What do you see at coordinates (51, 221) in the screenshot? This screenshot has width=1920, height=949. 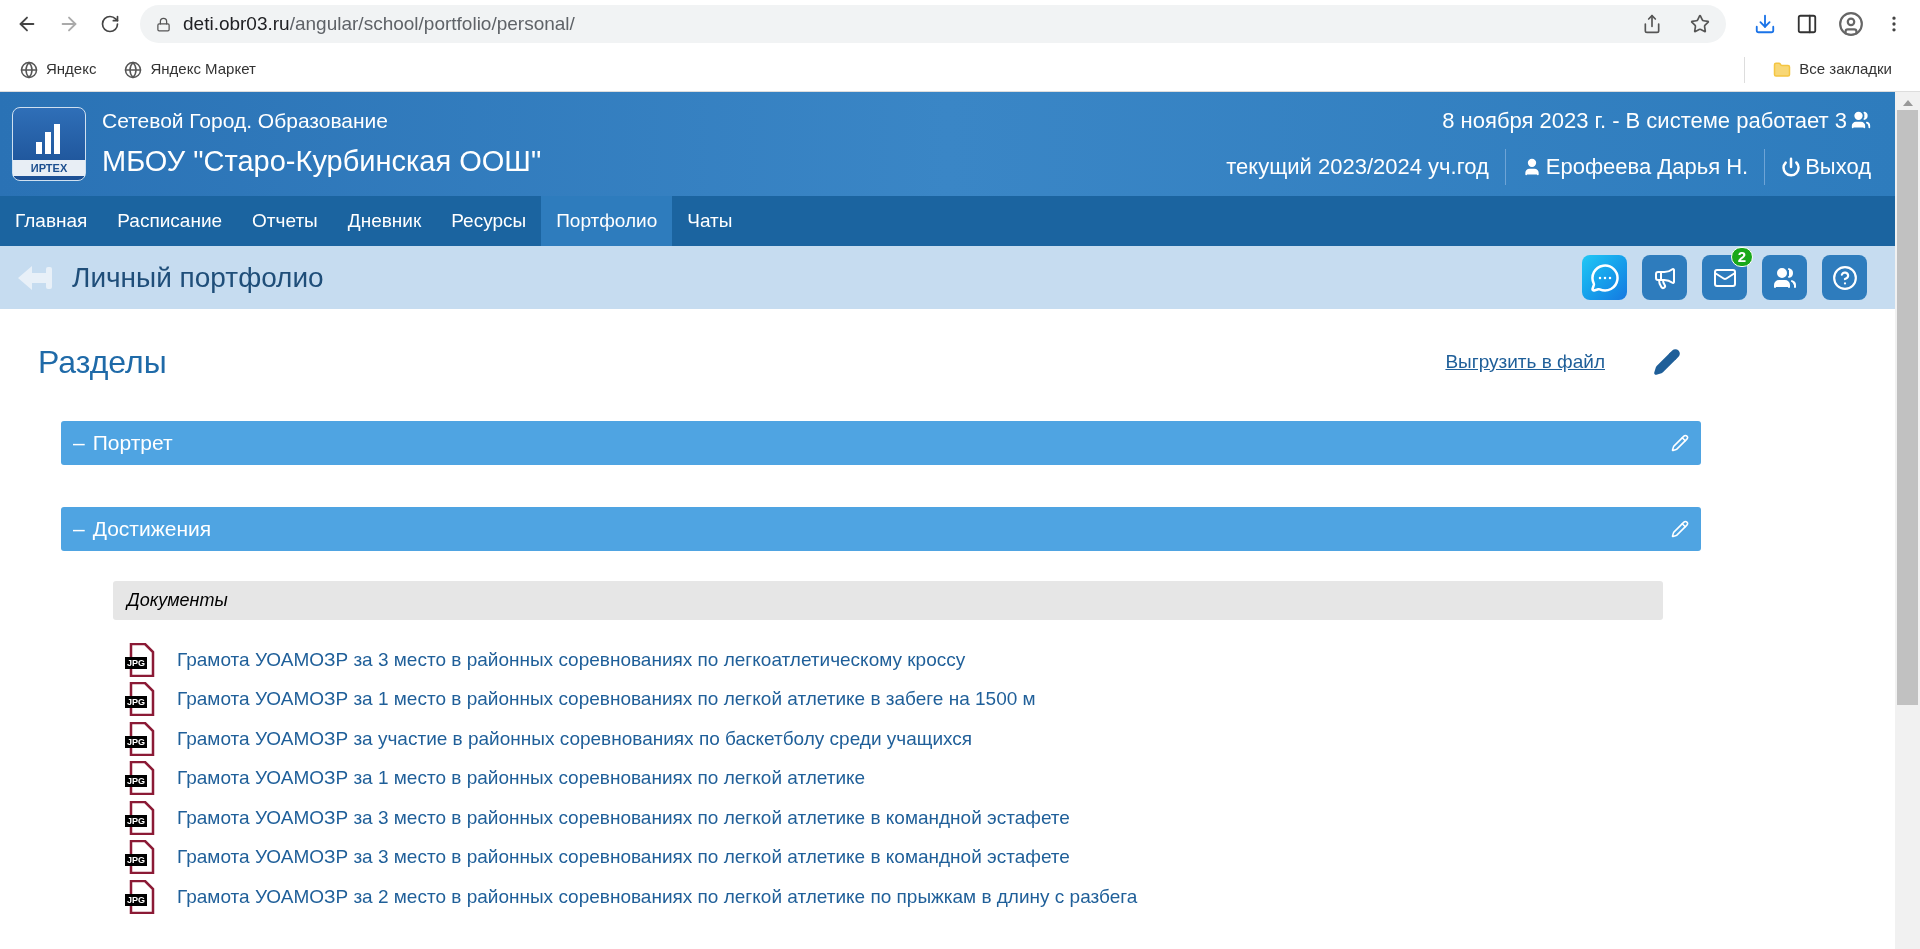 I see `nav-tab: Главная` at bounding box center [51, 221].